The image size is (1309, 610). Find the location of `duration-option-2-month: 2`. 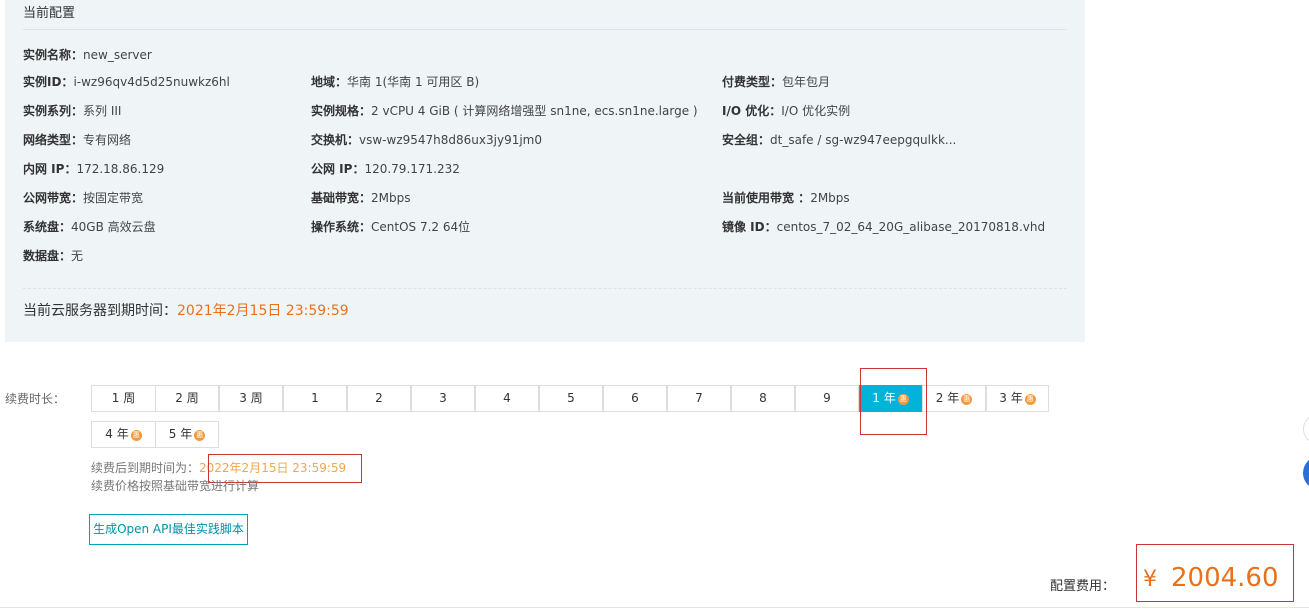

duration-option-2-month: 2 is located at coordinates (379, 398).